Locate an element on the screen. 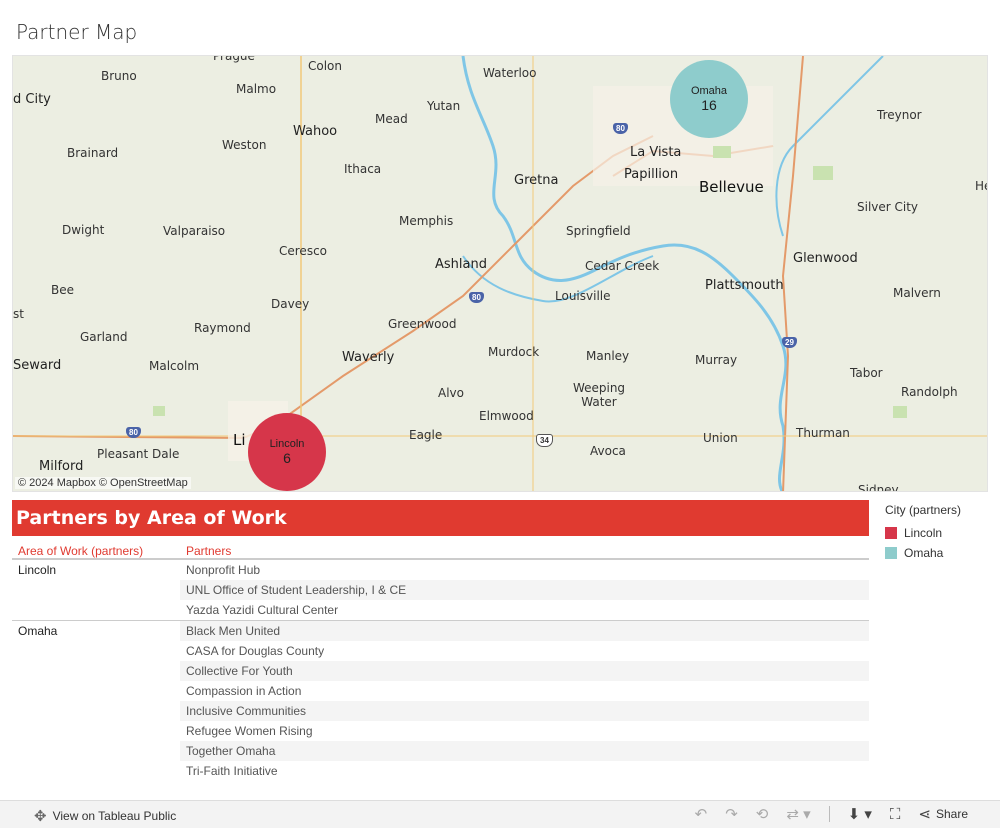 The height and width of the screenshot is (828, 1000). column-header-area: Area of Work (partners) is located at coordinates (96, 551).